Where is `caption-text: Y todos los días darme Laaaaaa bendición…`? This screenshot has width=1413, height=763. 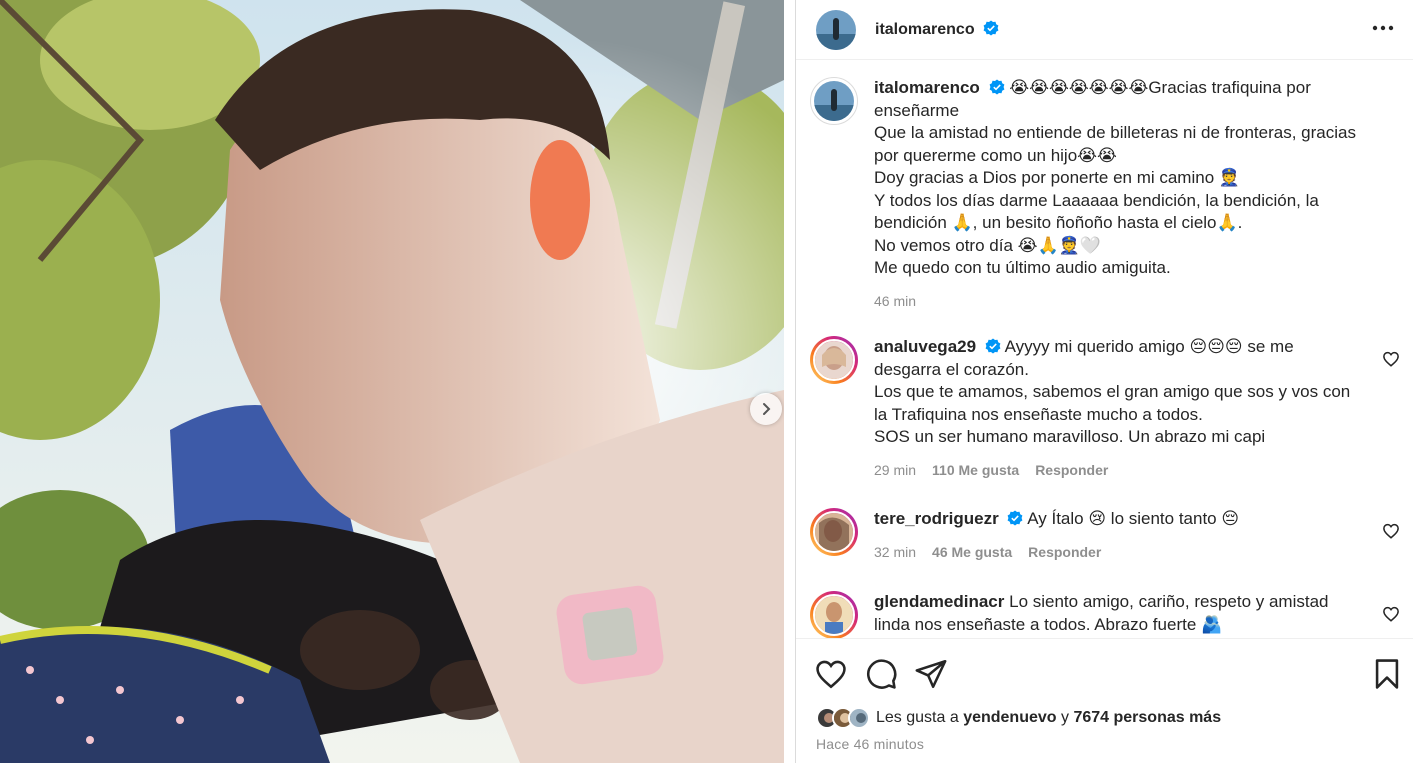 caption-text: Y todos los días darme Laaaaaa bendición… is located at coordinates (1096, 200).